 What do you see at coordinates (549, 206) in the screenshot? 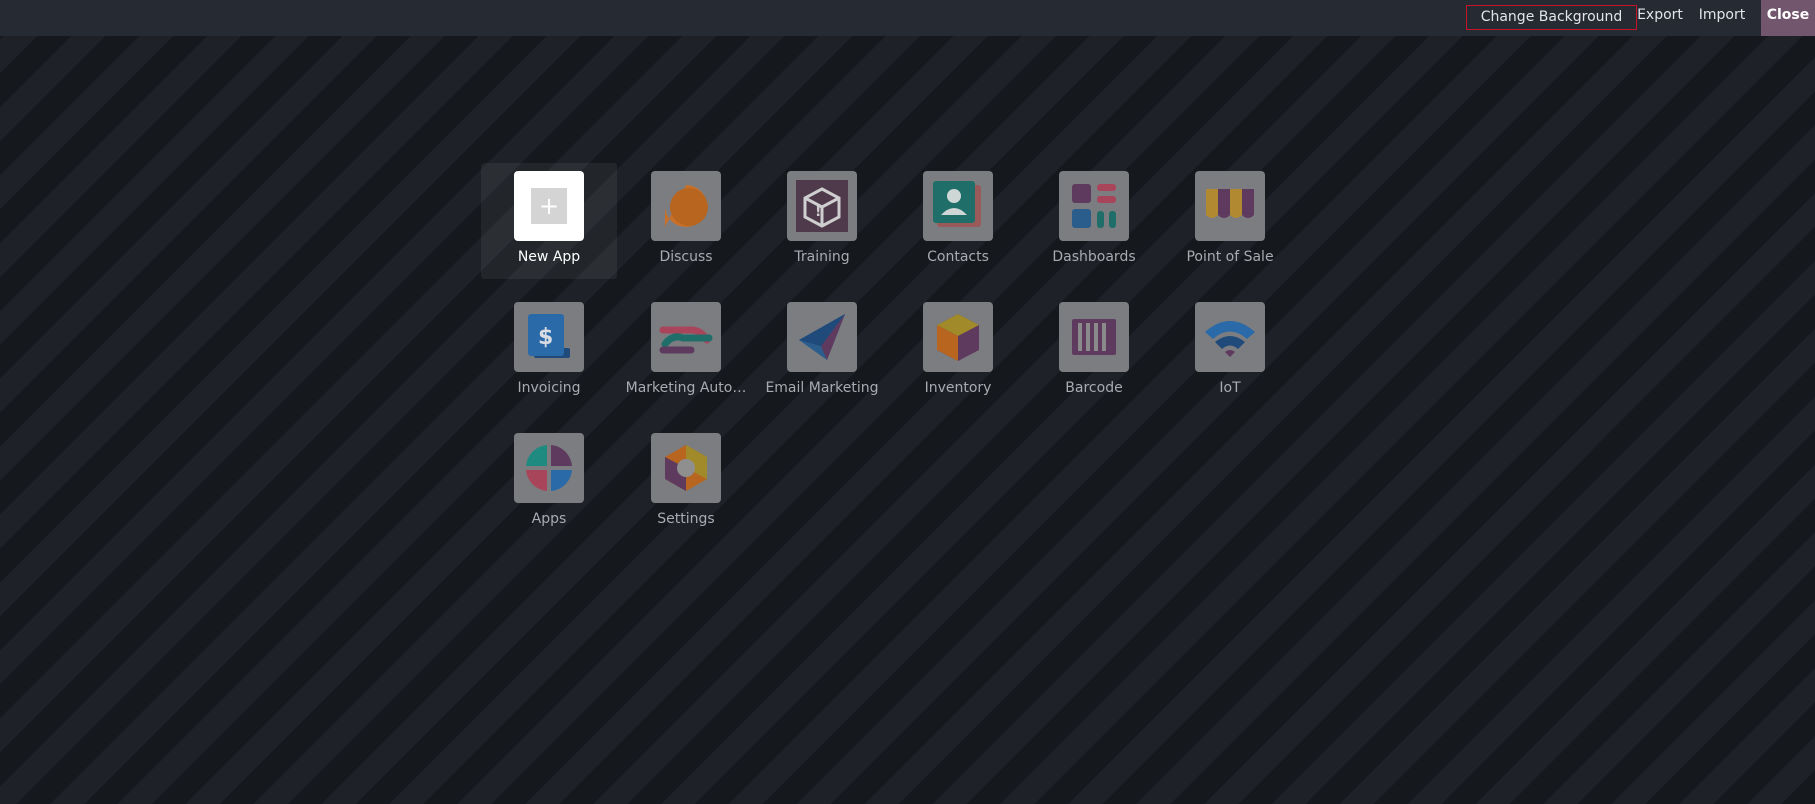
I see `plus-icon: +` at bounding box center [549, 206].